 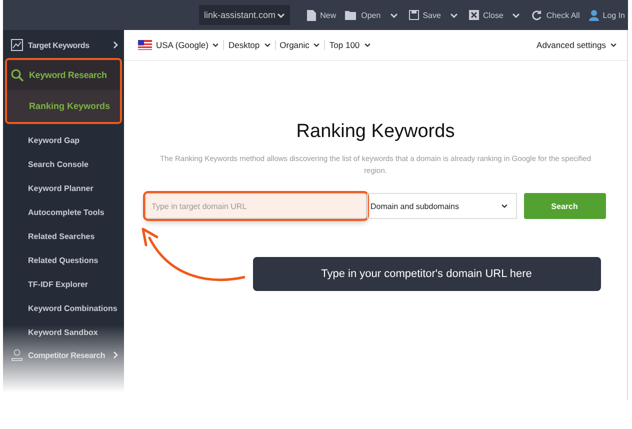 What do you see at coordinates (536, 15) in the screenshot?
I see `refresh-icon` at bounding box center [536, 15].